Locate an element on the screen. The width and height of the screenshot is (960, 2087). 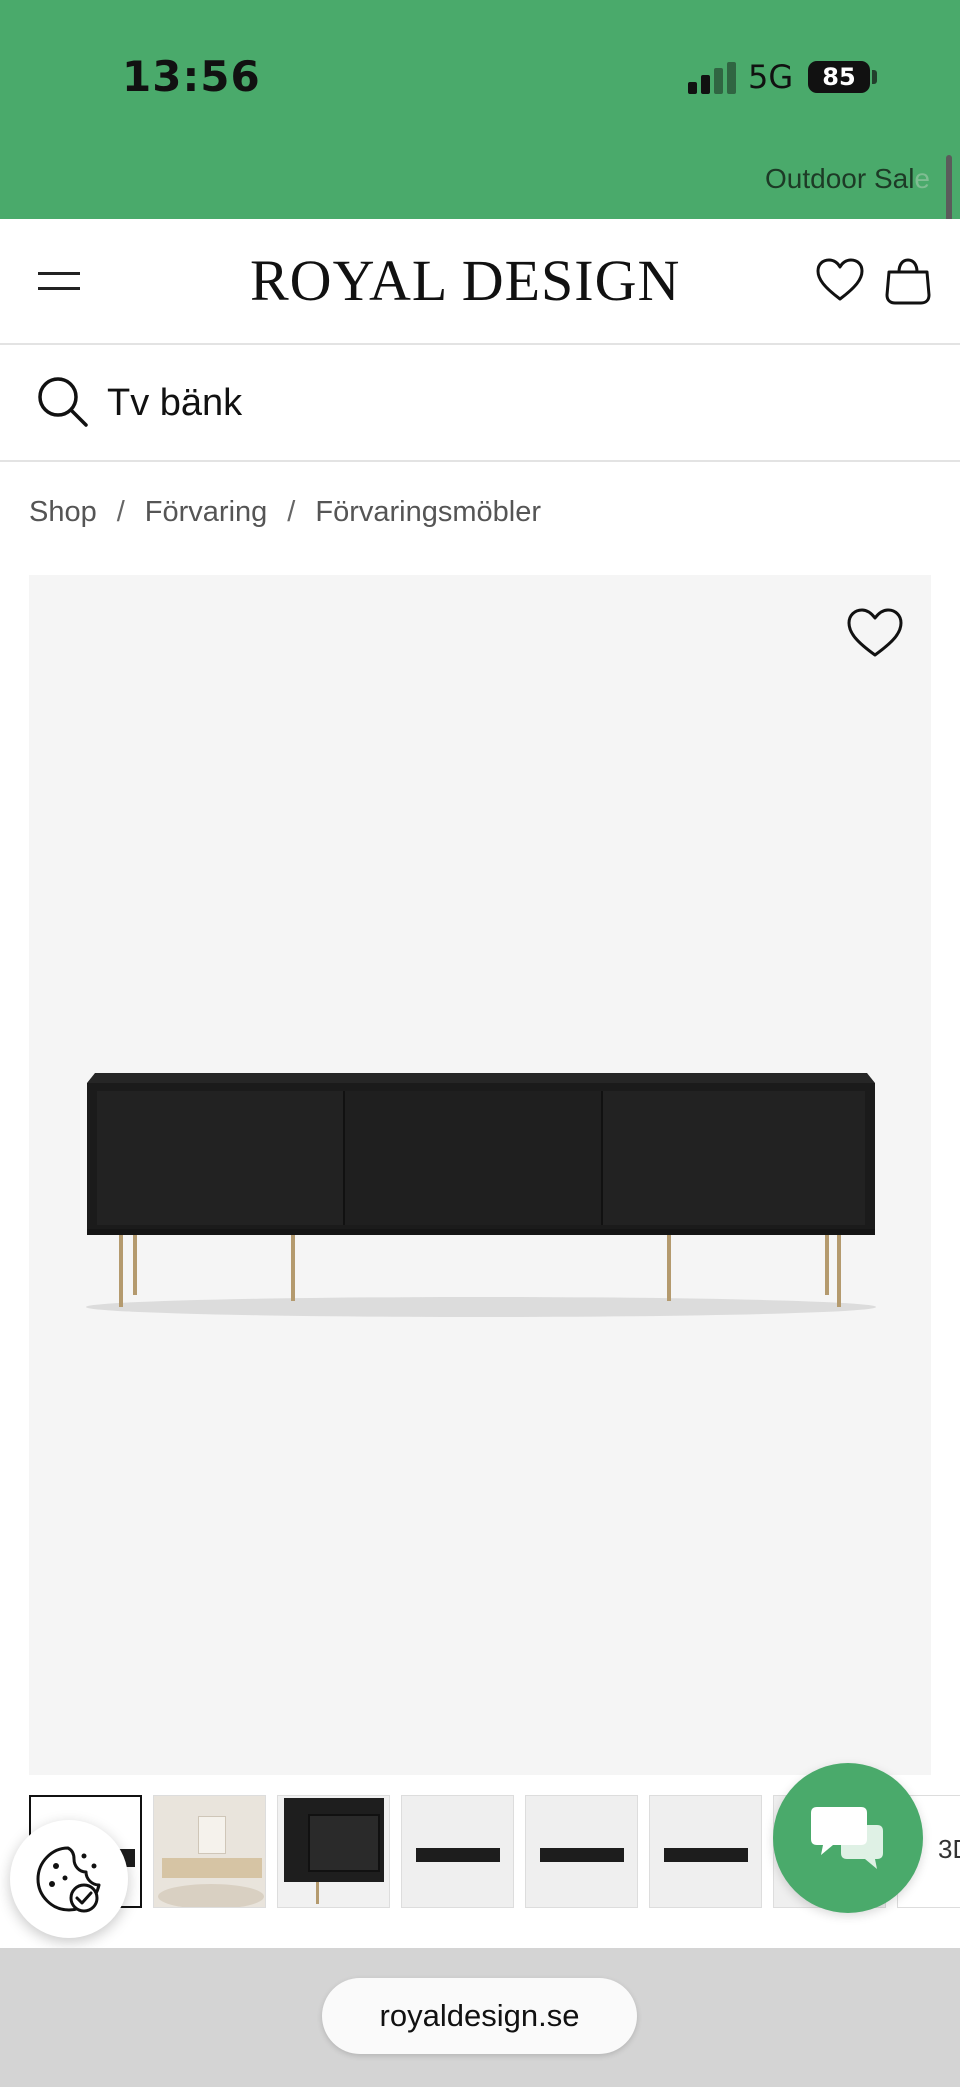
thumbnail-3d-label: 3D is located at coordinates (949, 1849).